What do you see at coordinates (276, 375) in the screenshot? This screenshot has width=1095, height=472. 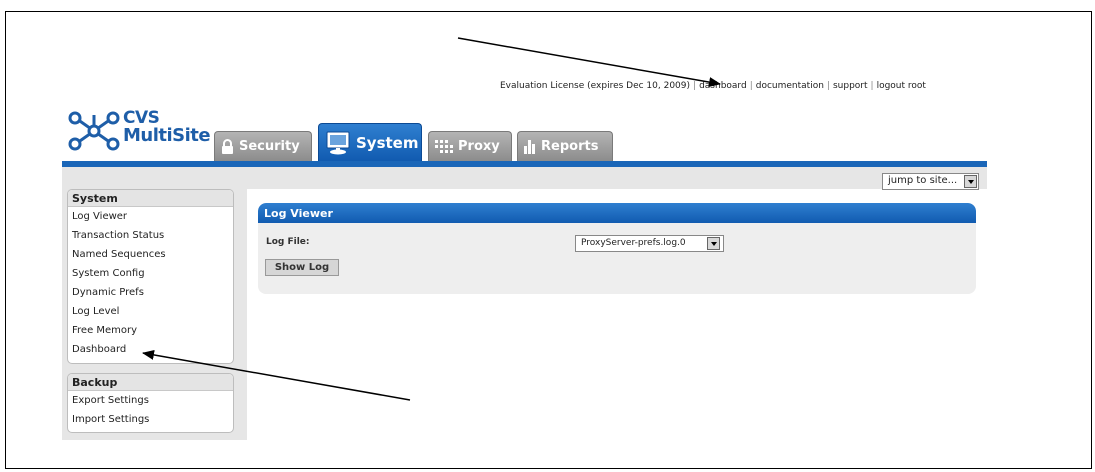 I see `arrow-to-sidebar-dashboard` at bounding box center [276, 375].